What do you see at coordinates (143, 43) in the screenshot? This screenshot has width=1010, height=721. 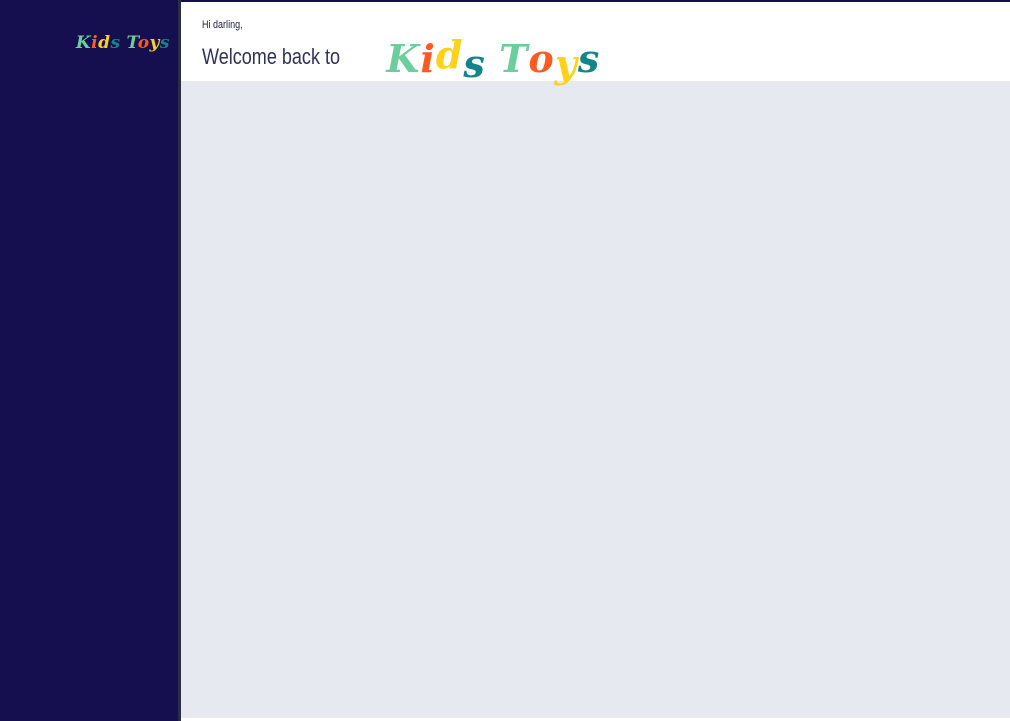 I see `sidebar-logo-letter: o` at bounding box center [143, 43].